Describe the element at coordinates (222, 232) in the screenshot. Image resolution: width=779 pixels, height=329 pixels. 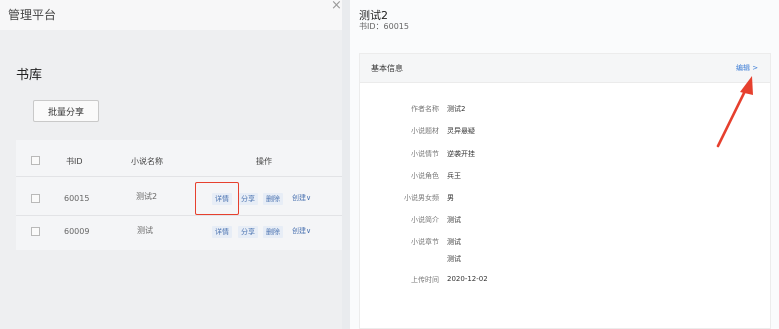
I see `detail-button: 详情` at that location.